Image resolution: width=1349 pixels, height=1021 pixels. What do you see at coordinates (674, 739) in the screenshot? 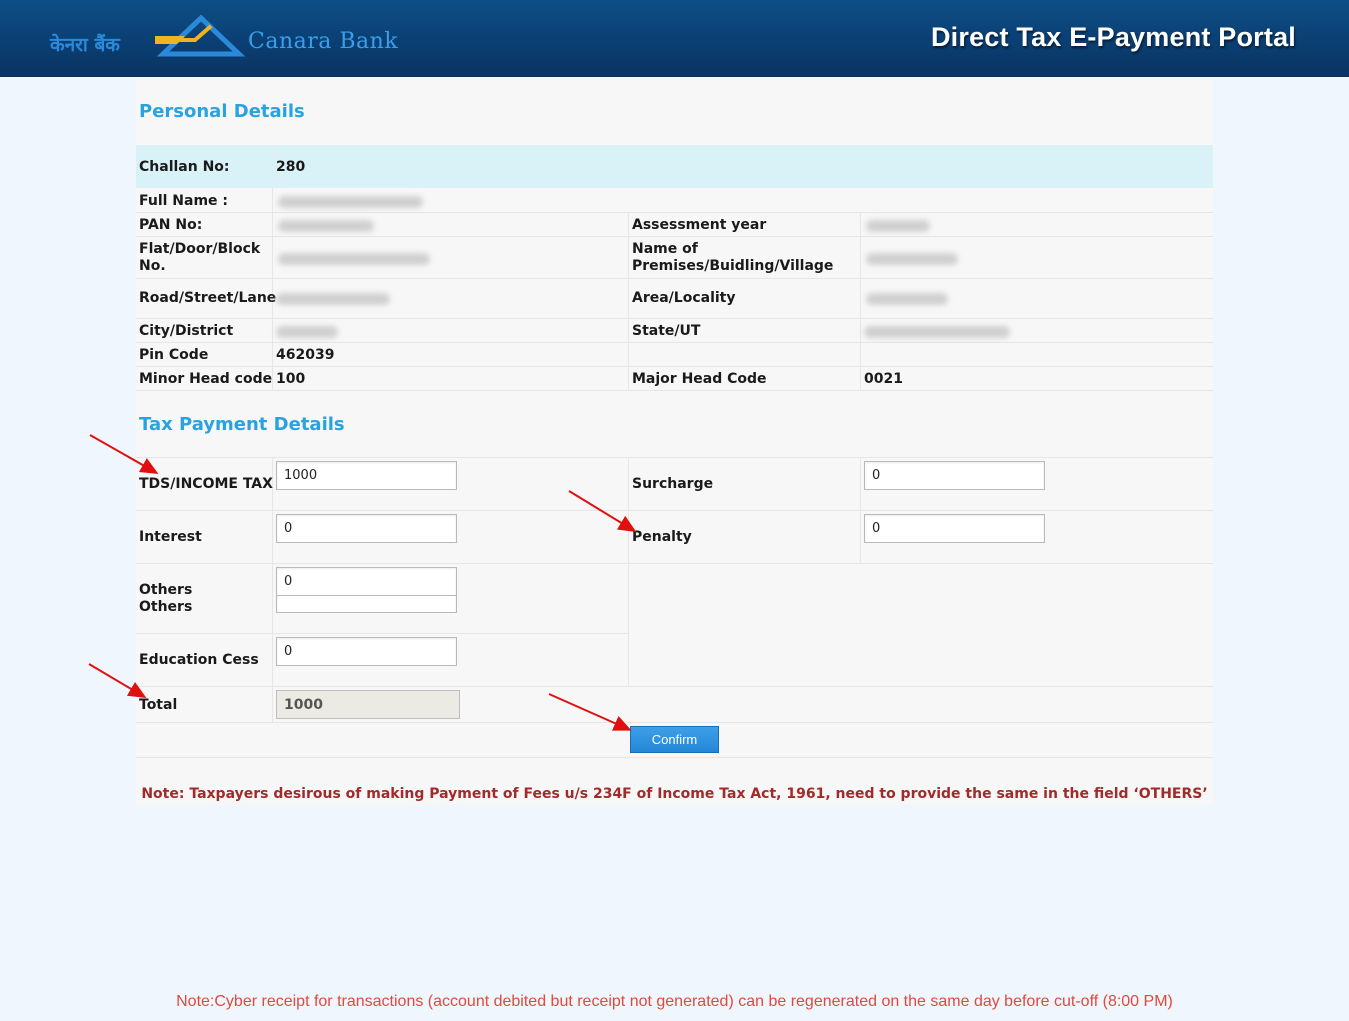
I see `confirm-button: Confirm` at bounding box center [674, 739].